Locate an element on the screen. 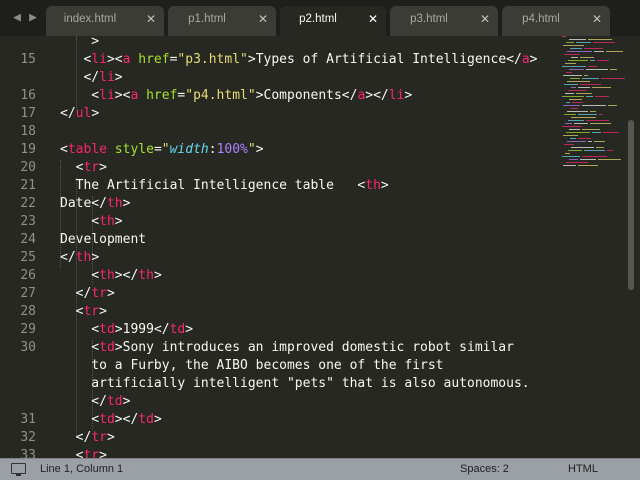  code-token: >1999</ is located at coordinates (142, 329).